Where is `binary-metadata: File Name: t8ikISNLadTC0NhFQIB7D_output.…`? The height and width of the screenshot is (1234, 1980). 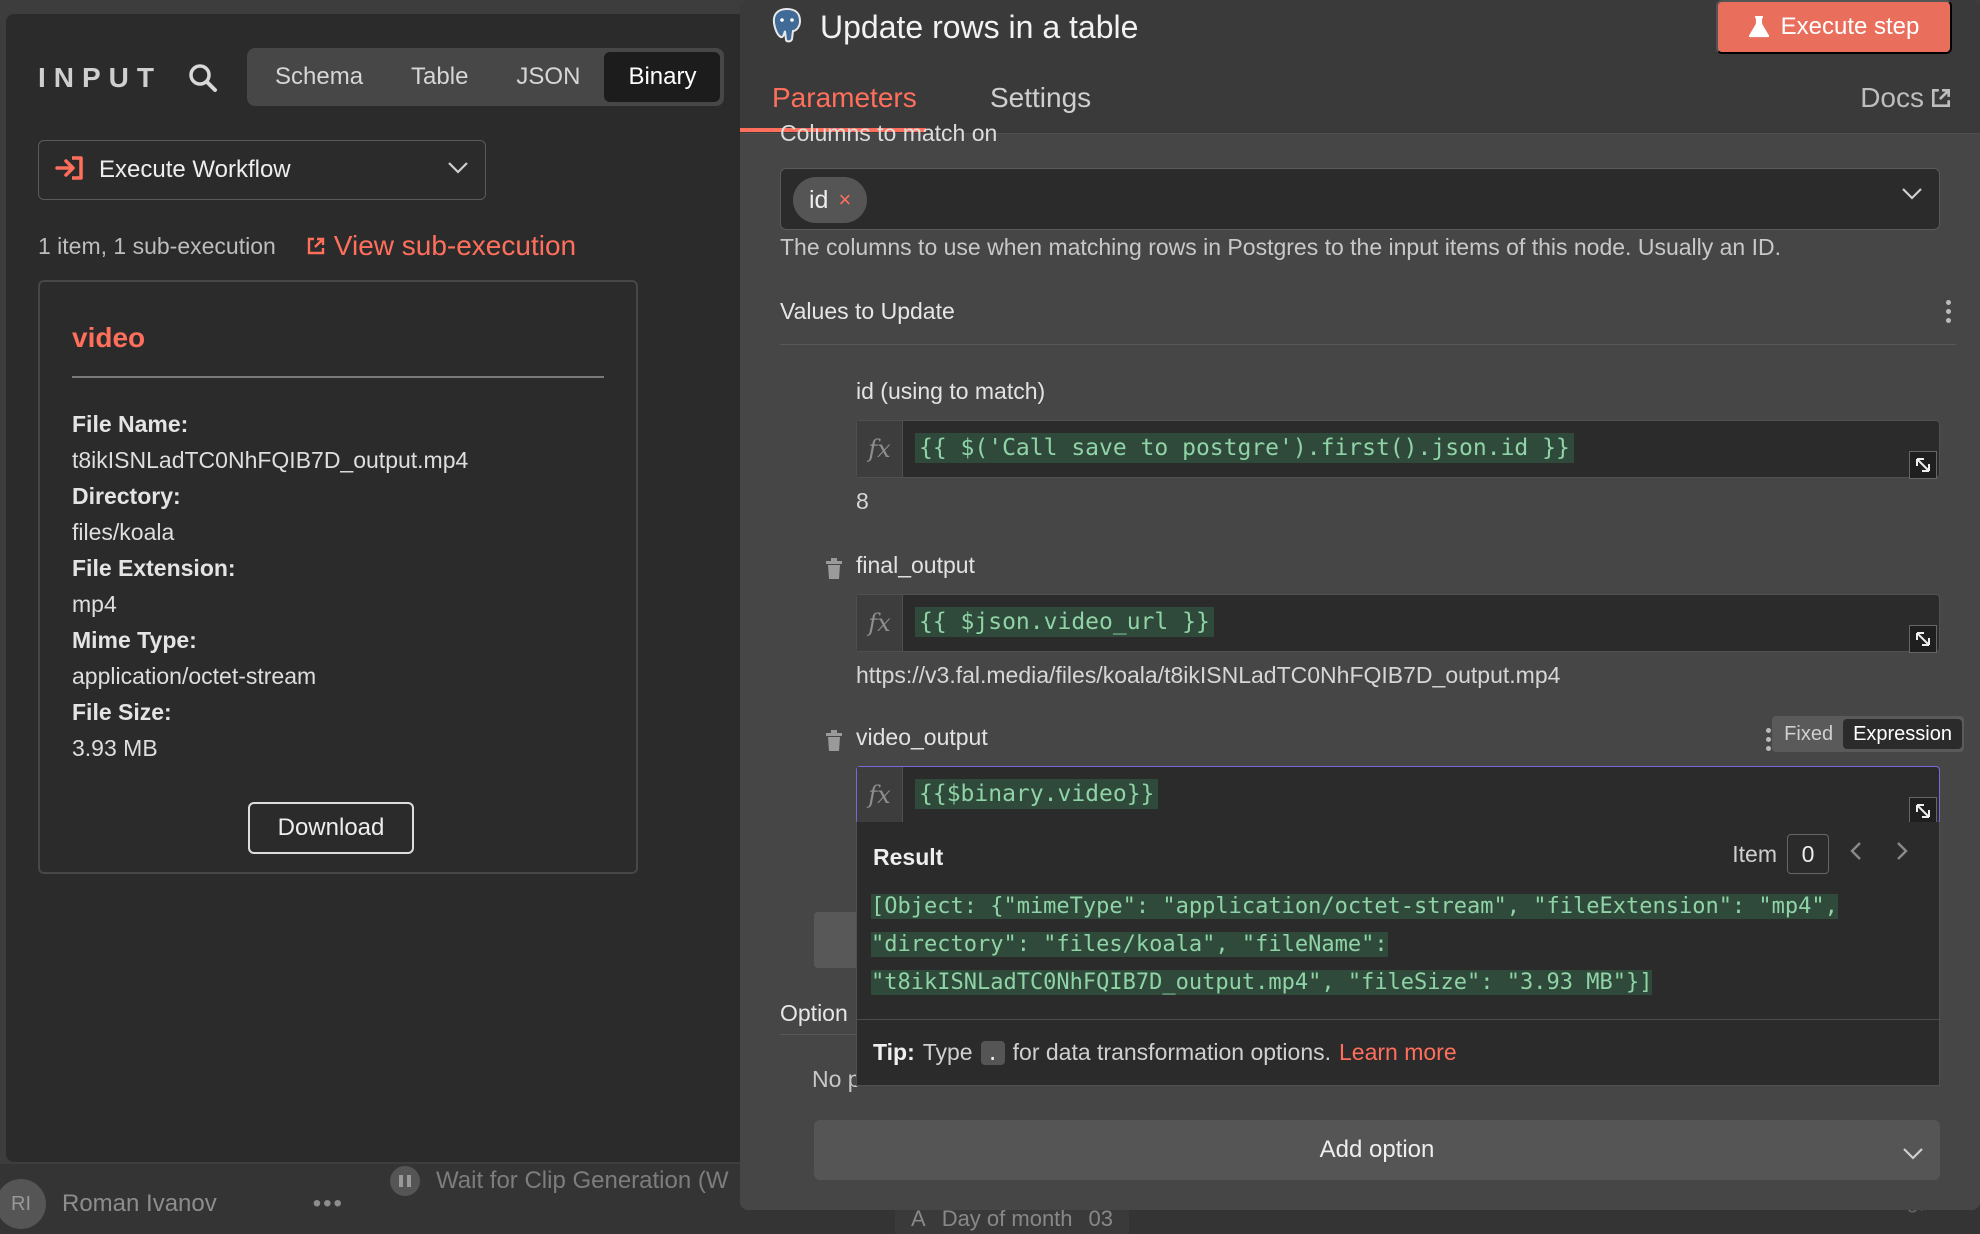
binary-metadata: File Name: t8ikISNLadTC0NhFQIB7D_output.… is located at coordinates (270, 586).